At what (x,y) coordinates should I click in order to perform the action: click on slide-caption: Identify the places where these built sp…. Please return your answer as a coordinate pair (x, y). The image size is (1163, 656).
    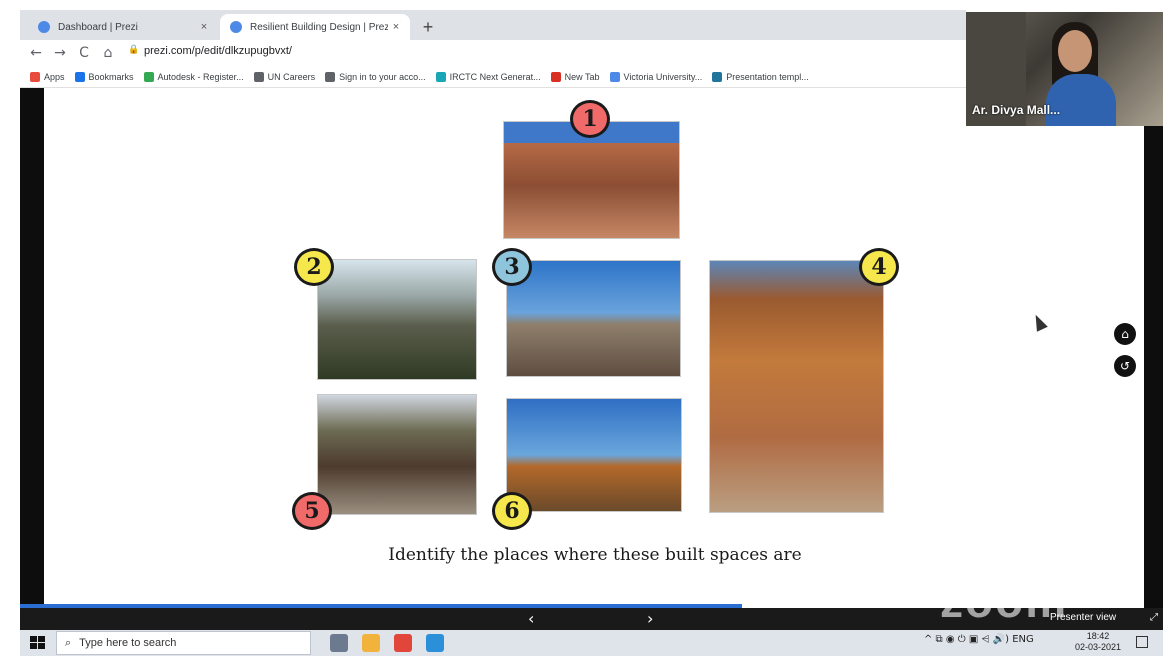
    Looking at the image, I should click on (595, 555).